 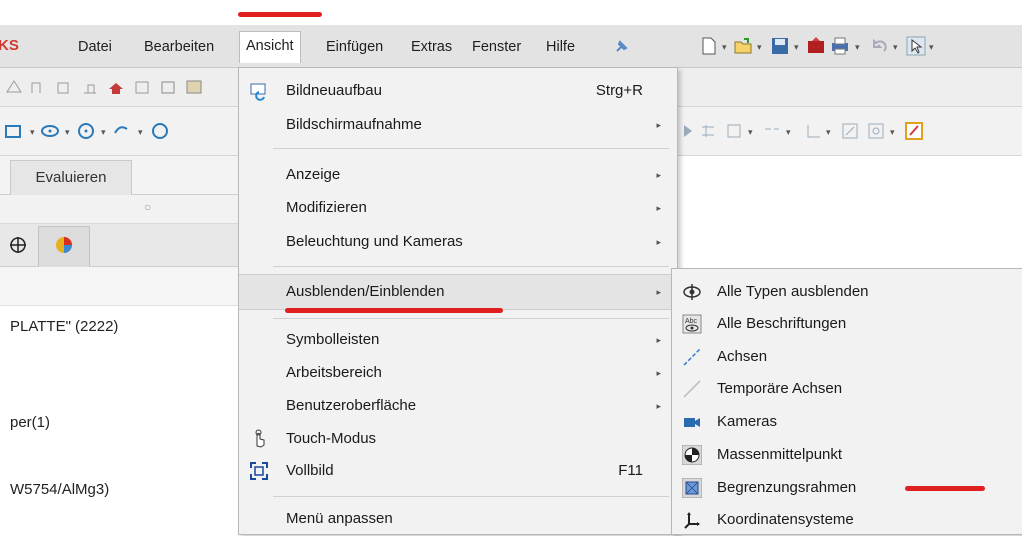 I want to click on menu-item-label: Bildschirmaufnahme, so click(x=354, y=124).